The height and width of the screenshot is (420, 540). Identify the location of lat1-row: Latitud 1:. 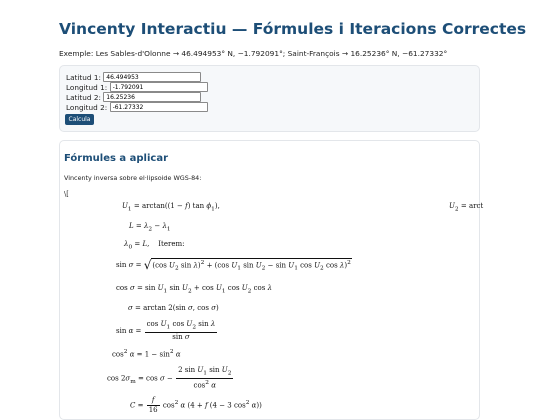
(134, 77).